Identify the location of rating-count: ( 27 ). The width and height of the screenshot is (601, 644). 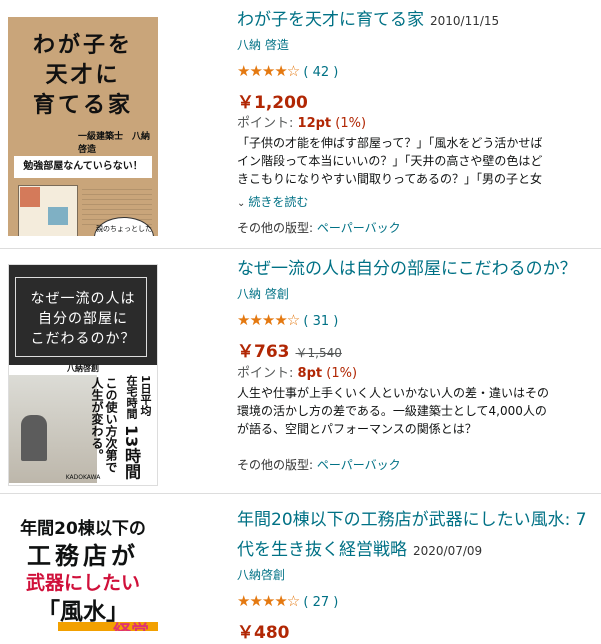
(320, 602).